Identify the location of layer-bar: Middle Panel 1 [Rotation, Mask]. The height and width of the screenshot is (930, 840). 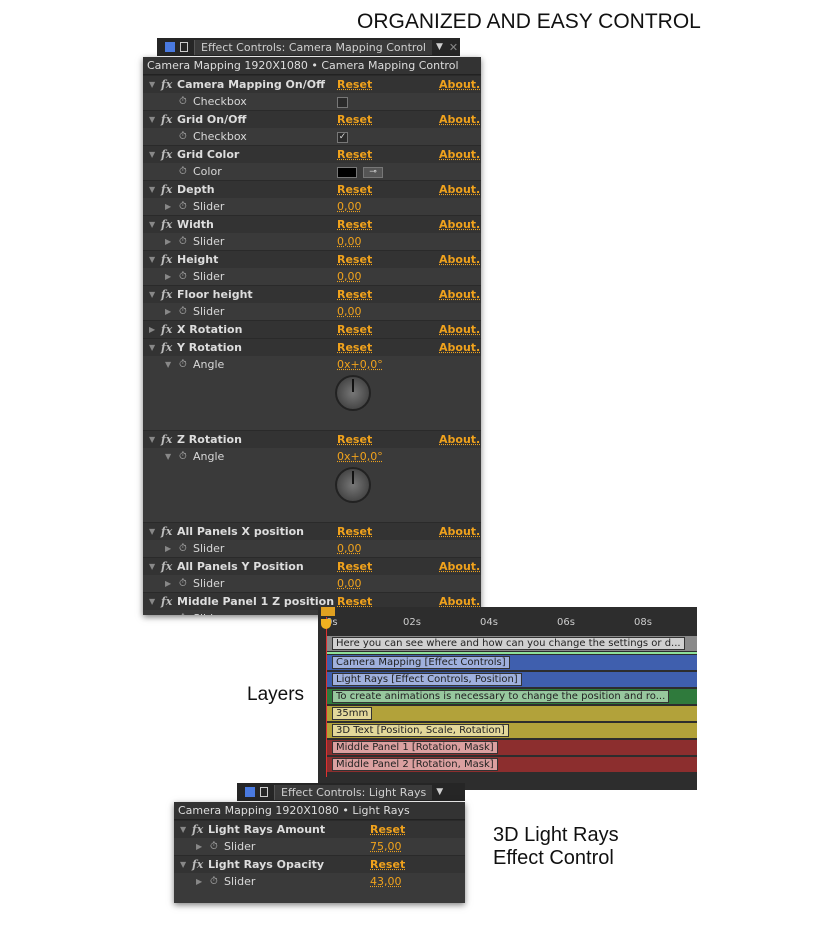
(511, 747).